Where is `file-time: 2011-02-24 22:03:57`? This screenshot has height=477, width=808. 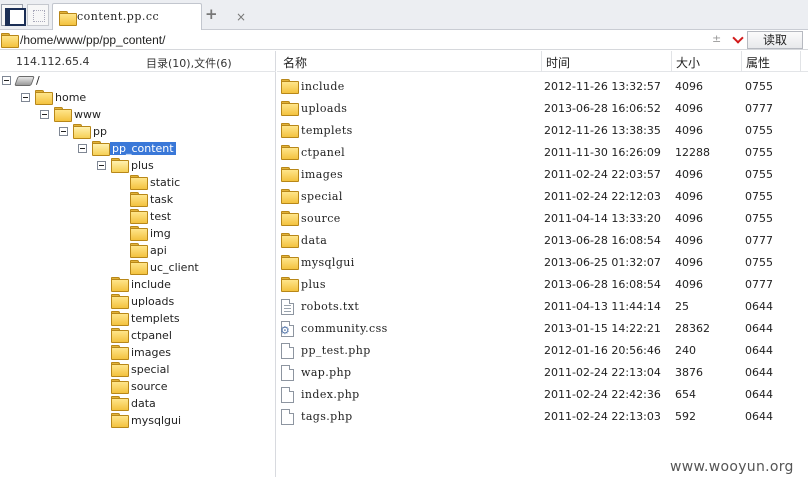 file-time: 2011-02-24 22:03:57 is located at coordinates (602, 174).